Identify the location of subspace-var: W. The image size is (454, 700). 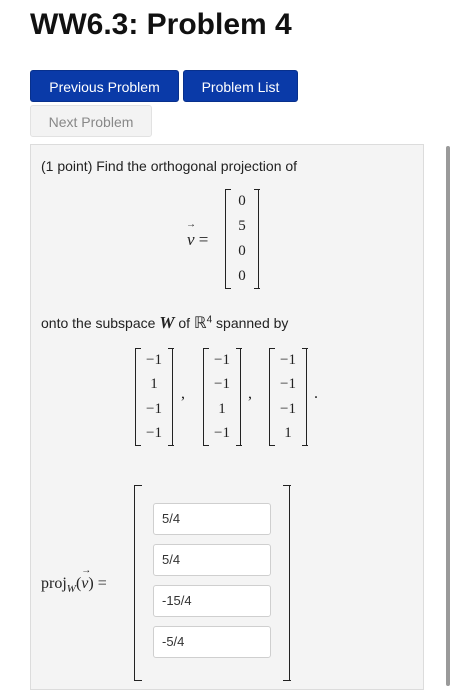
(167, 322).